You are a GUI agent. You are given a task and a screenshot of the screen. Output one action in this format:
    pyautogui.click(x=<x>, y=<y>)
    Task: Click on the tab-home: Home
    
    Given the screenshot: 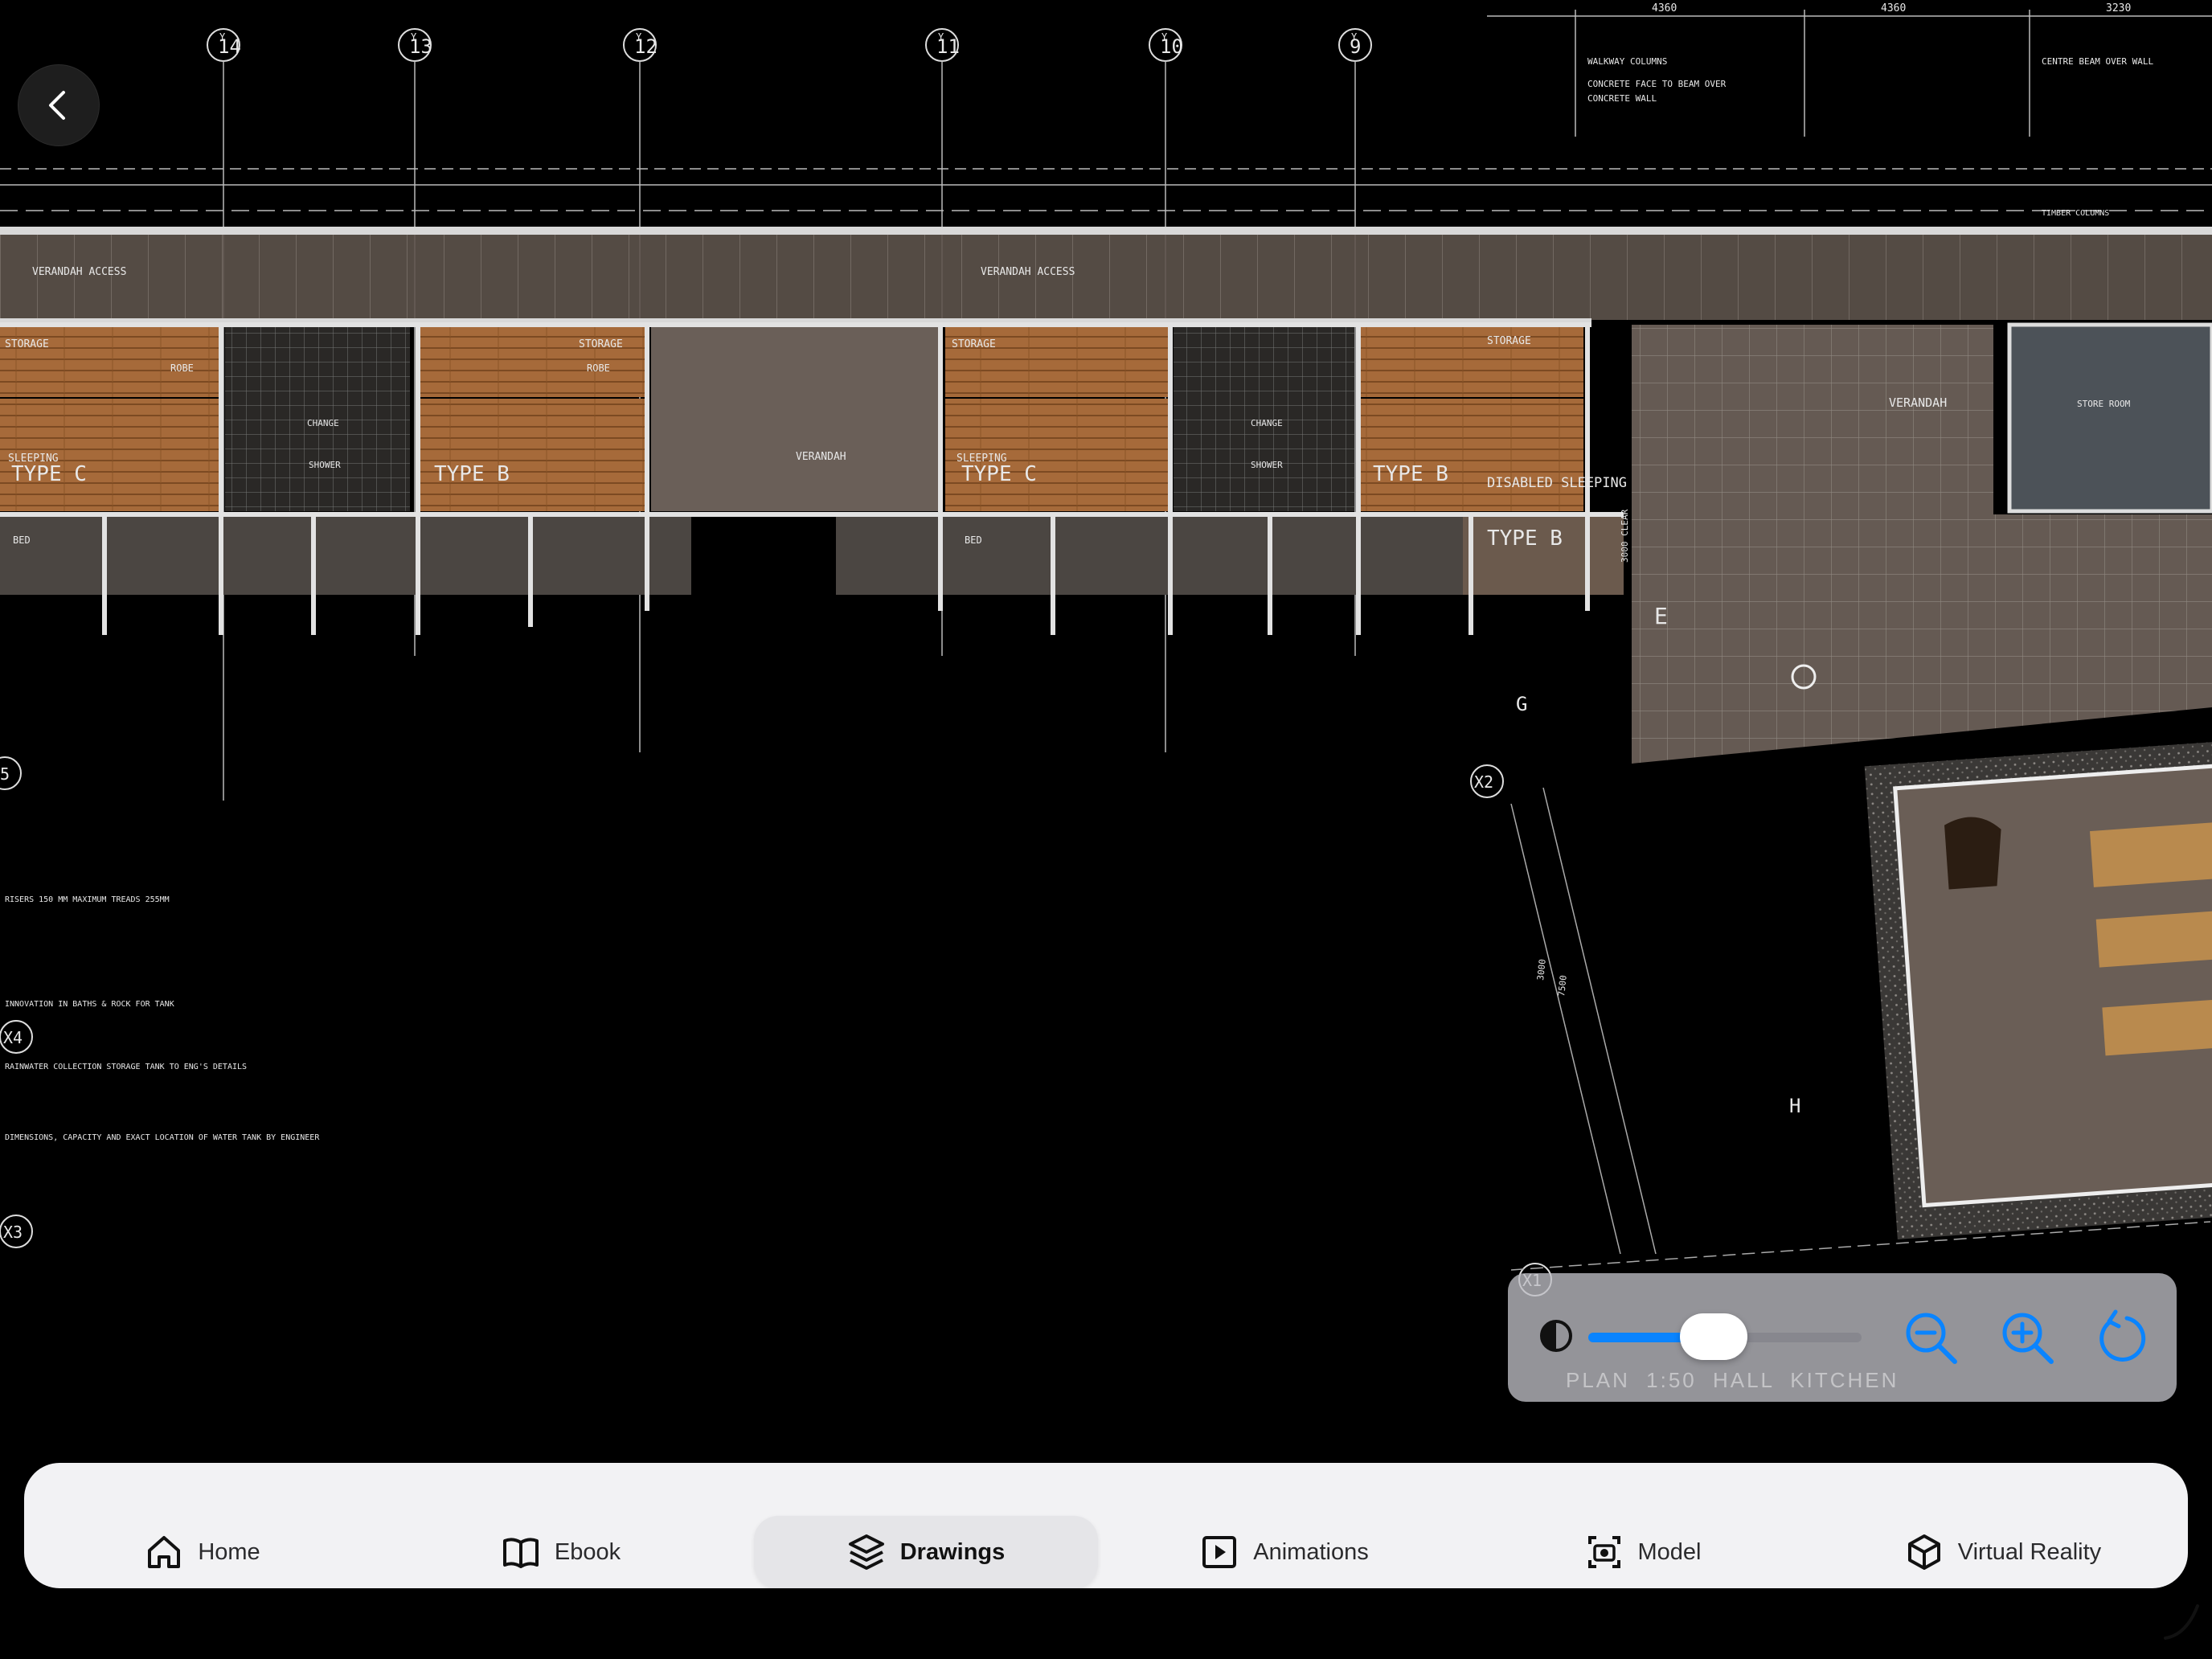 What is the action you would take?
    pyautogui.click(x=203, y=1552)
    